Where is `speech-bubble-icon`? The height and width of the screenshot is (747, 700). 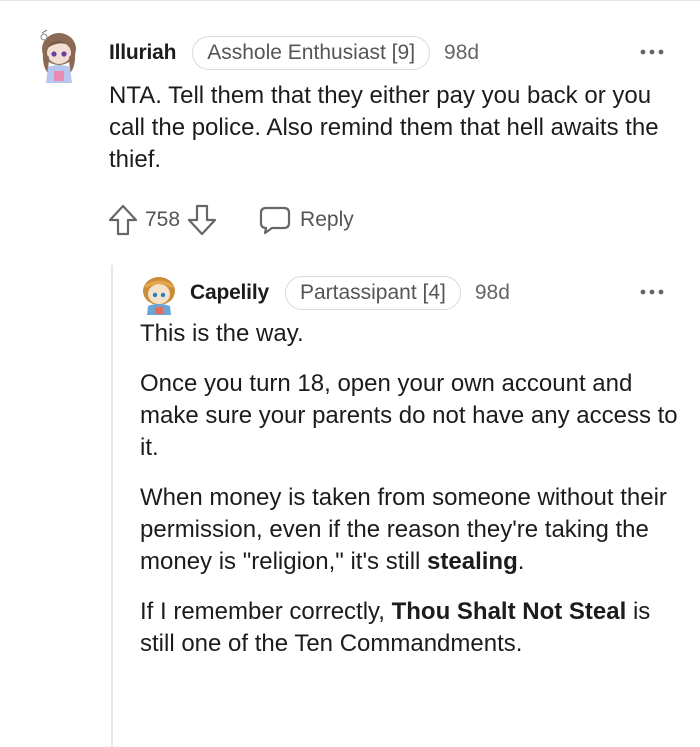 speech-bubble-icon is located at coordinates (275, 220).